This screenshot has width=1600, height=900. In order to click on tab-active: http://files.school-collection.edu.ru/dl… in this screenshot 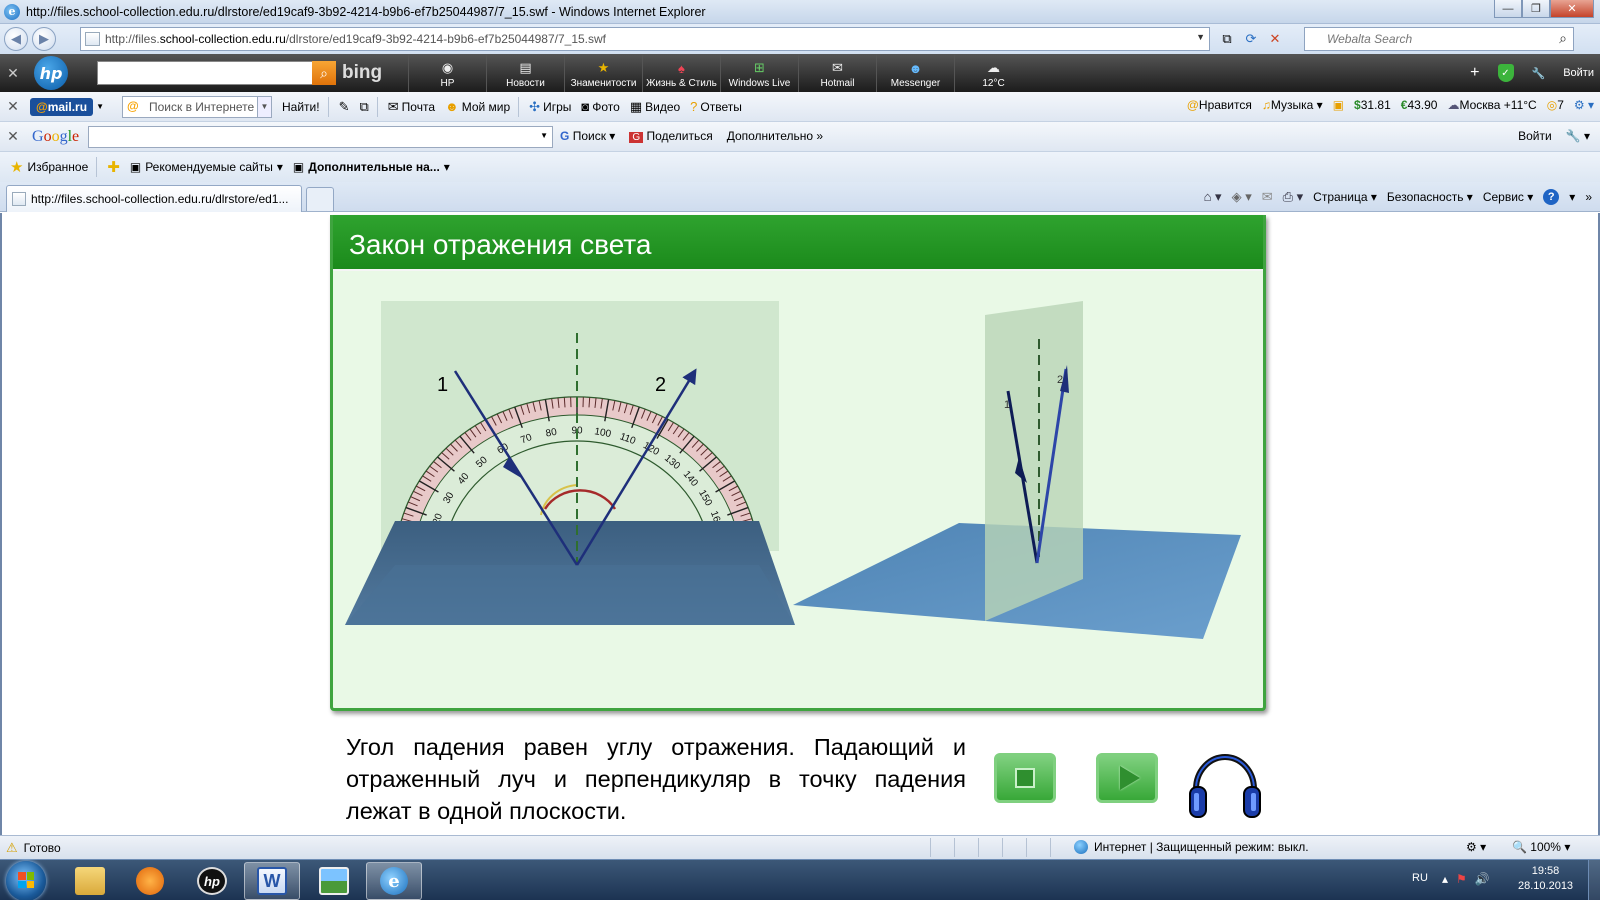, I will do `click(154, 198)`.